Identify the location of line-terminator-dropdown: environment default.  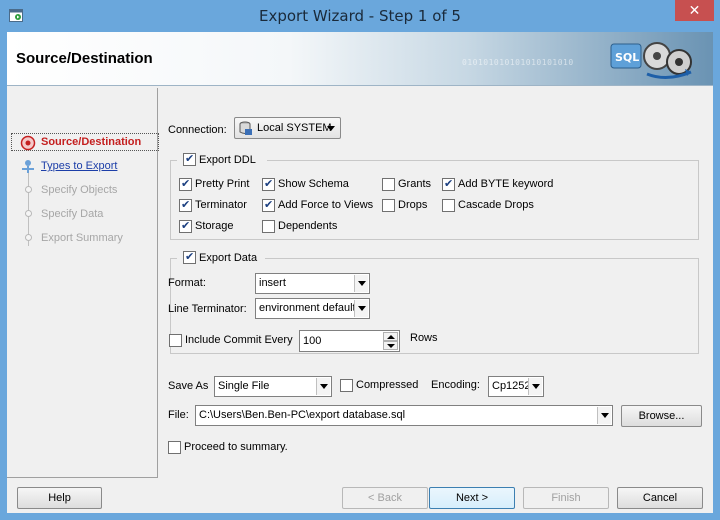
(312, 308).